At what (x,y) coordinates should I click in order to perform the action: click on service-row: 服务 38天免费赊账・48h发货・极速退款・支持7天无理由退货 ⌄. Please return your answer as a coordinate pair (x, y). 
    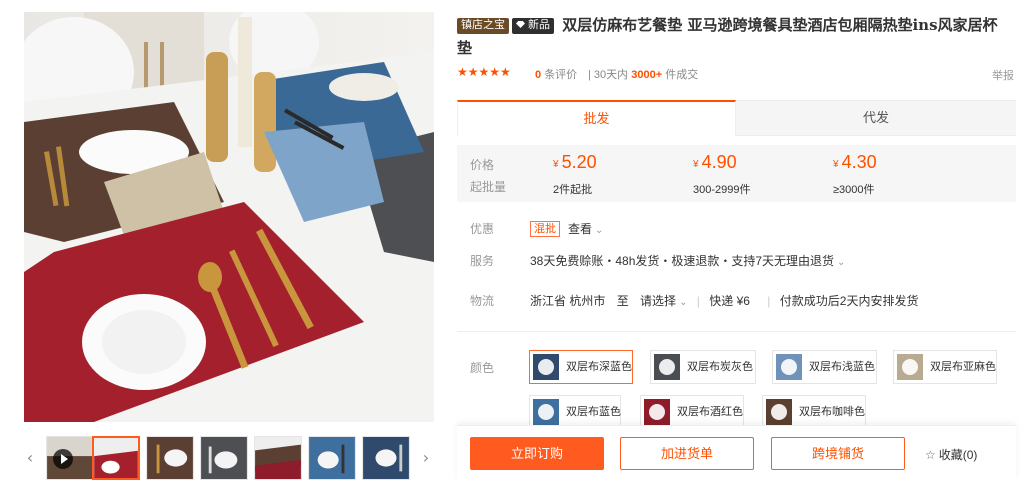
    Looking at the image, I should click on (737, 261).